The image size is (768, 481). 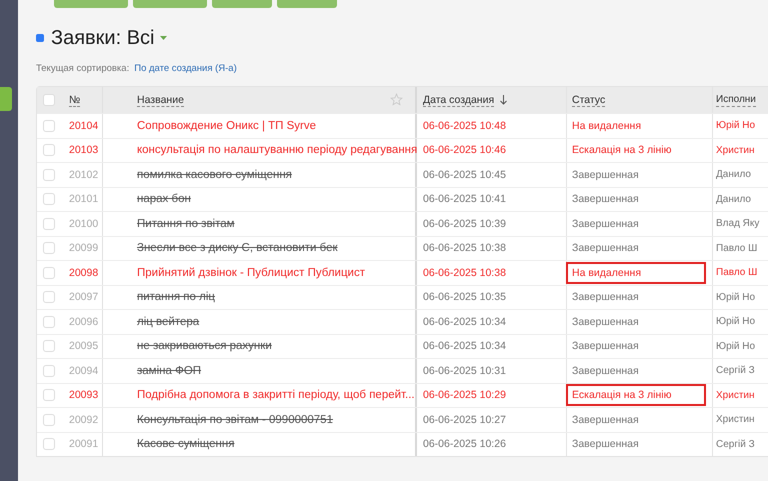 What do you see at coordinates (185, 444) in the screenshot?
I see `task-title: Касове суміщення` at bounding box center [185, 444].